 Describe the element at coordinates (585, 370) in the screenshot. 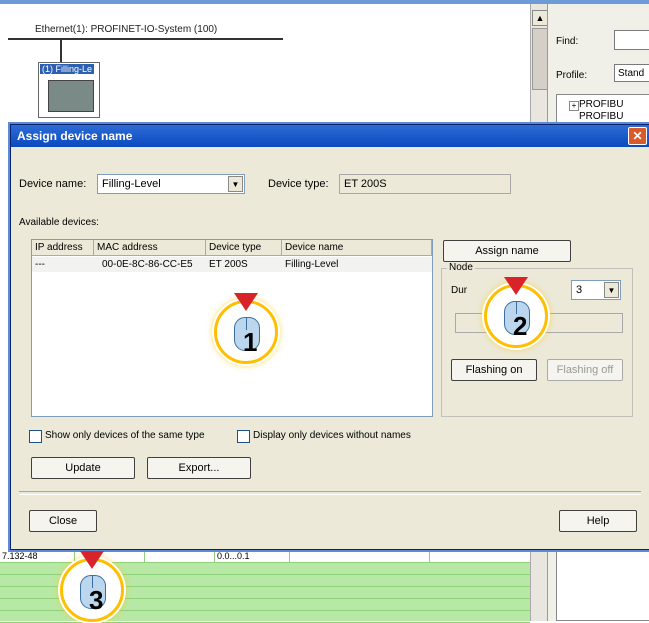

I see `flashing-off-button: Flashing off` at that location.